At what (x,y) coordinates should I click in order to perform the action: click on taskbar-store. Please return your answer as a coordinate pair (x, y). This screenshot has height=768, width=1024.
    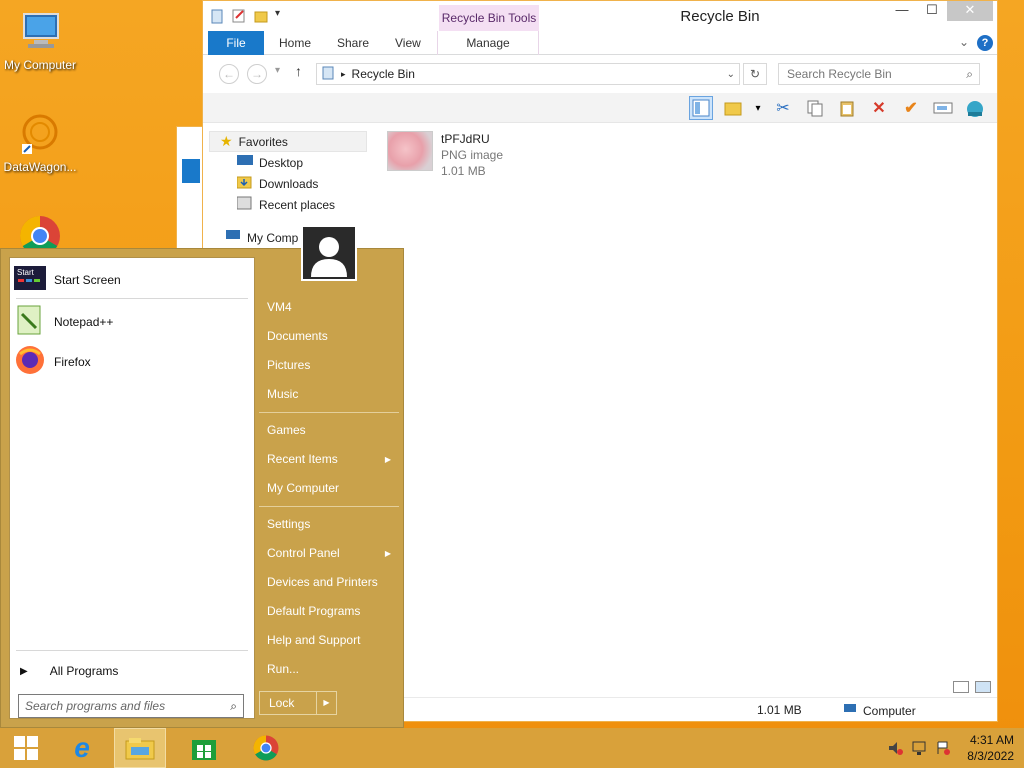
    Looking at the image, I should click on (204, 748).